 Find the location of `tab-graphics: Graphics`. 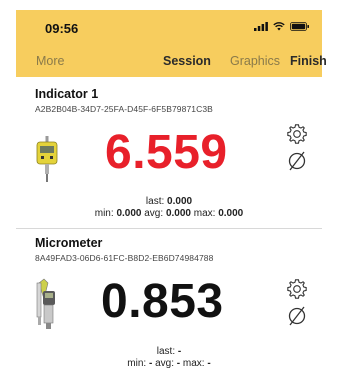

tab-graphics: Graphics is located at coordinates (255, 61).